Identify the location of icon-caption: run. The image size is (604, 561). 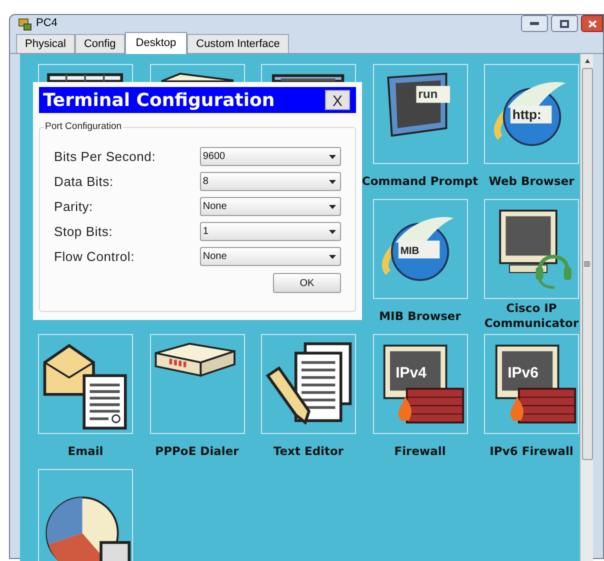
(428, 94).